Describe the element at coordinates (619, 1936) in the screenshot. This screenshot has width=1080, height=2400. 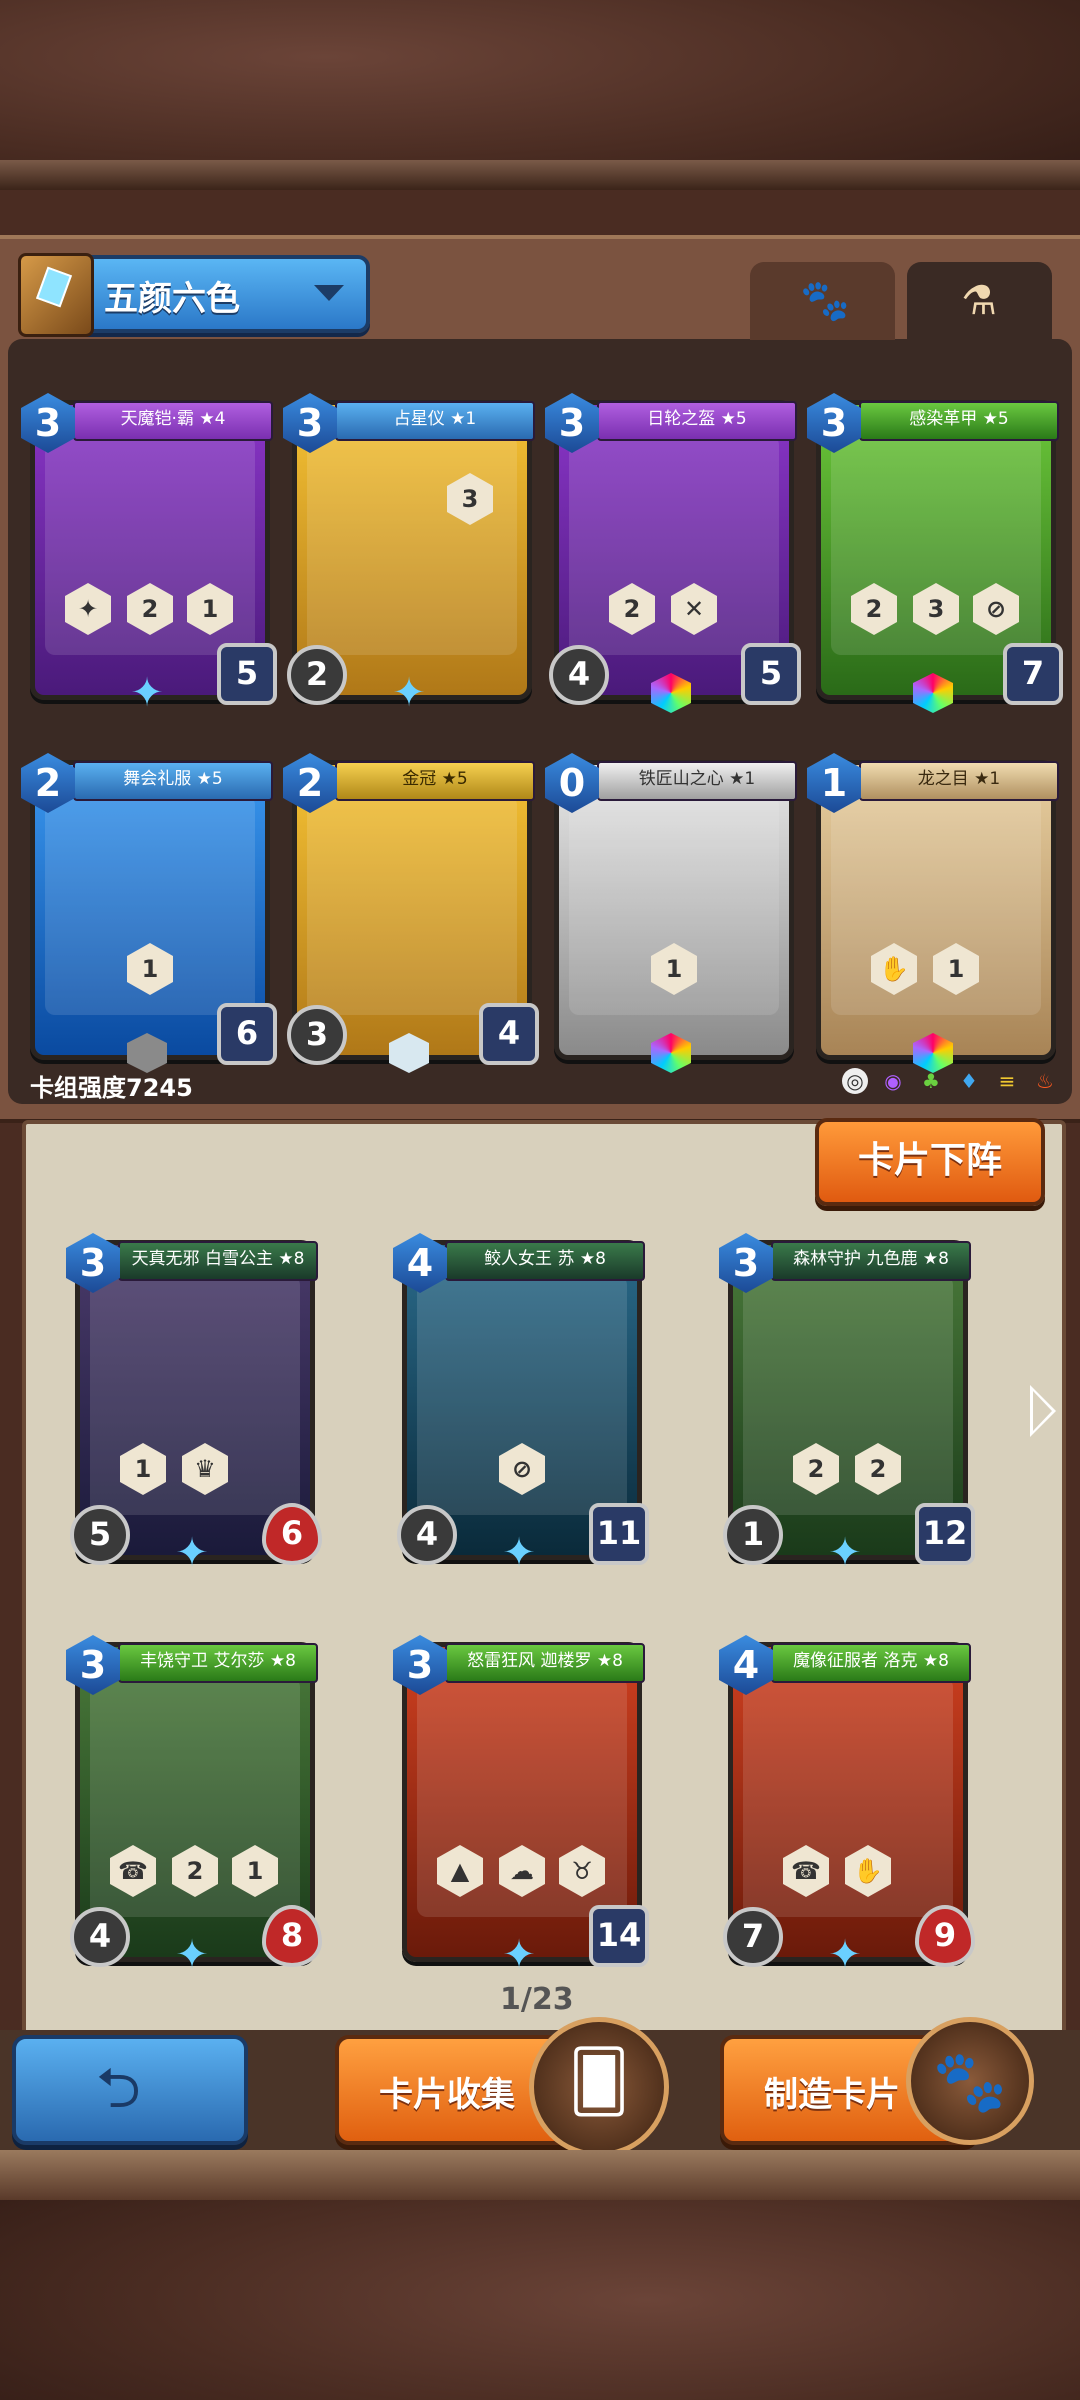
I see `card-hp: 14` at that location.